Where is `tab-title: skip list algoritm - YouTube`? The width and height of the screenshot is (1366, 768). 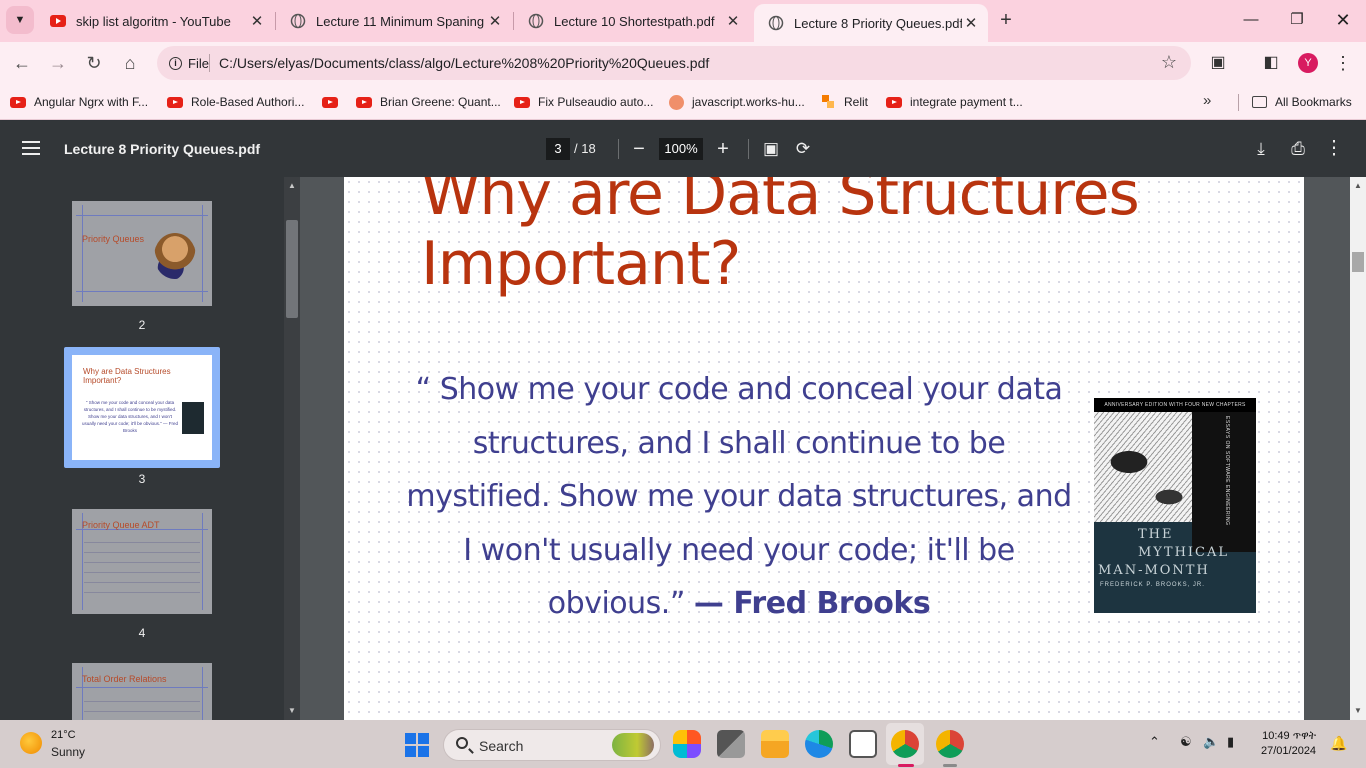 tab-title: skip list algoritm - YouTube is located at coordinates (153, 21).